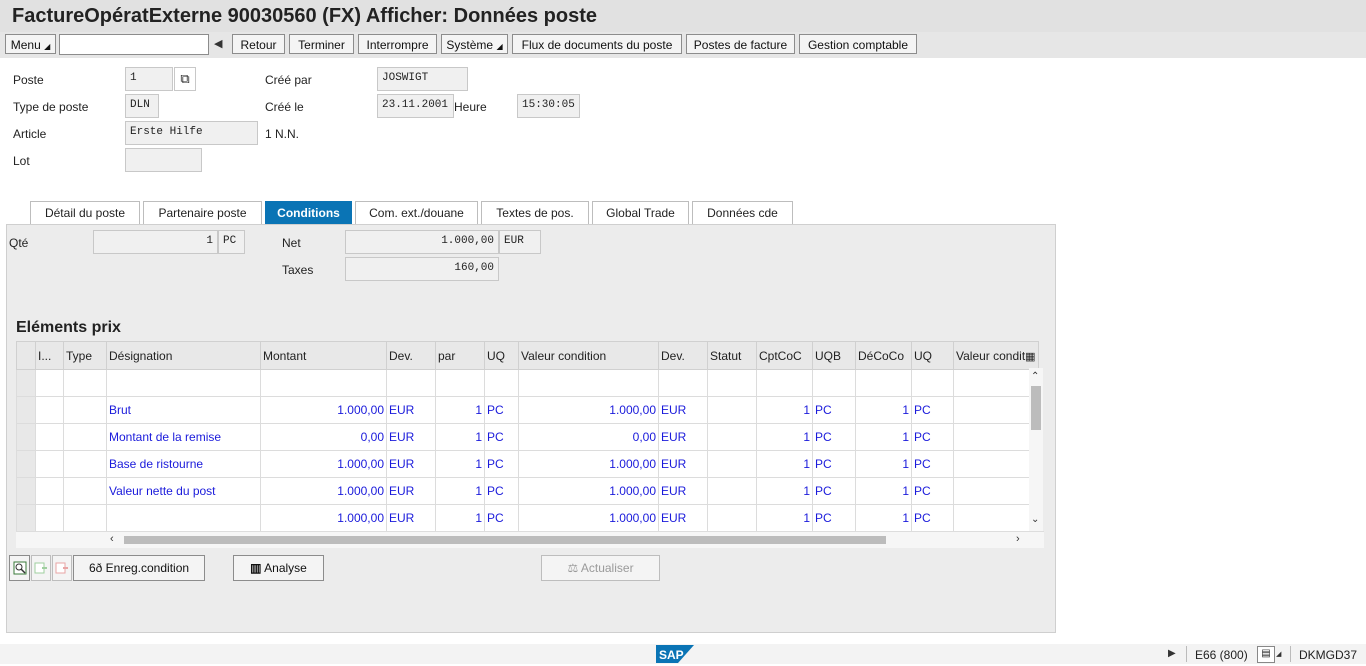  I want to click on qty-field: 1, so click(155, 242).